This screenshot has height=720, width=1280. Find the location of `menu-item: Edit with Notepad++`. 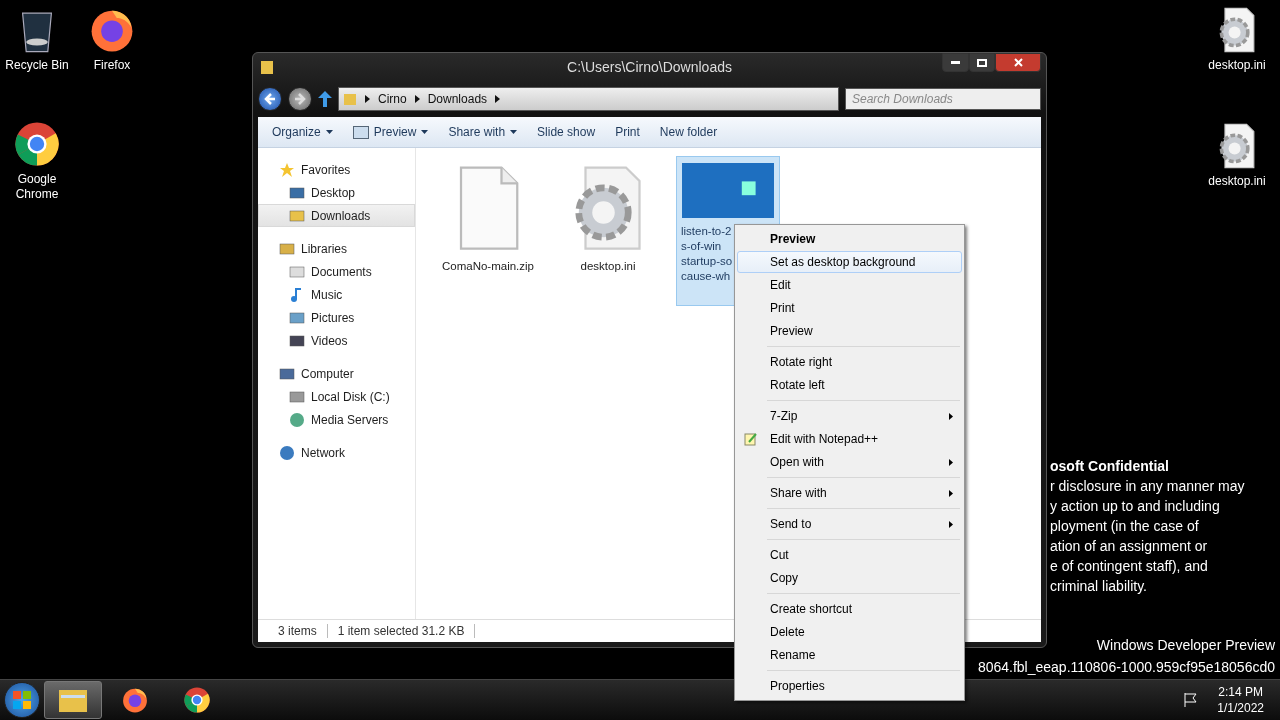

menu-item: Edit with Notepad++ is located at coordinates (849, 439).